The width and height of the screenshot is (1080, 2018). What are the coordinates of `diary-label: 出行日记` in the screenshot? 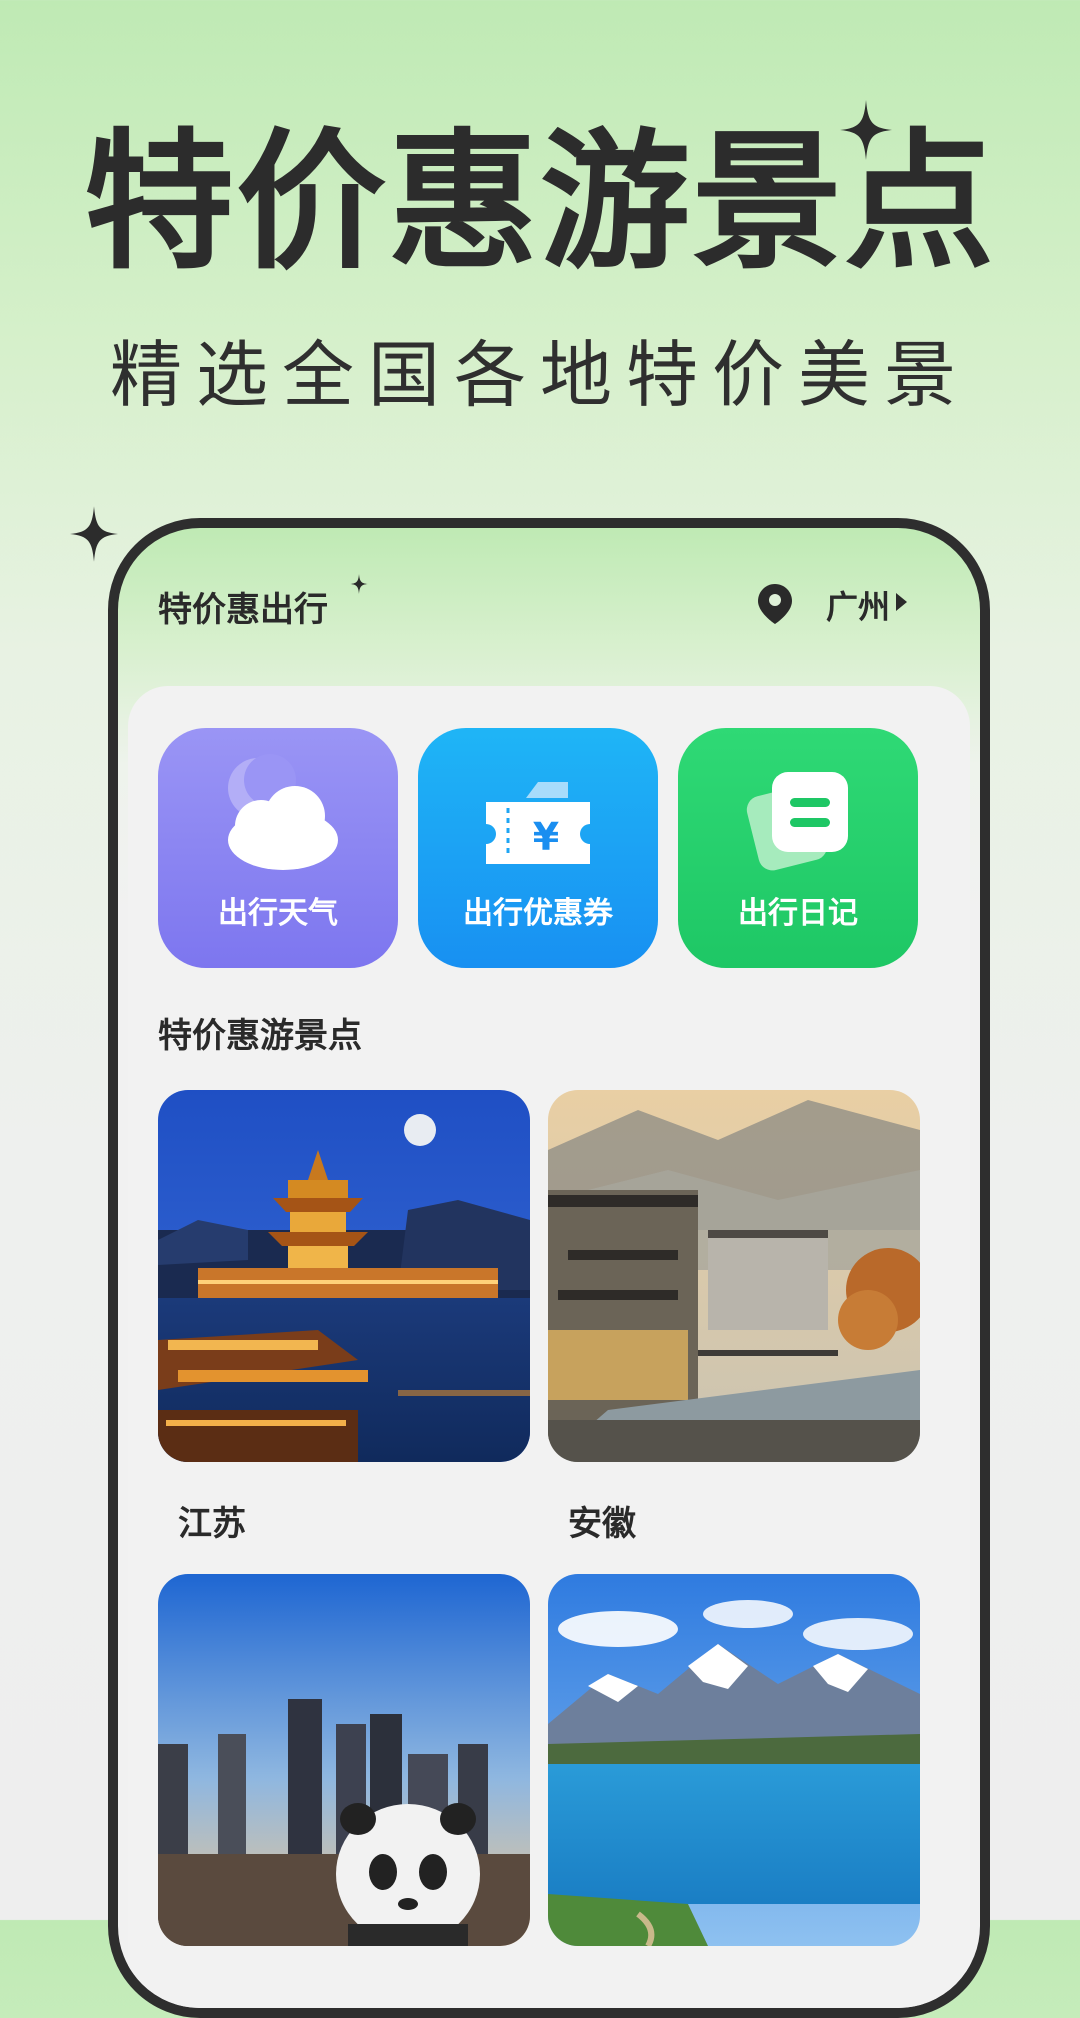 It's located at (798, 913).